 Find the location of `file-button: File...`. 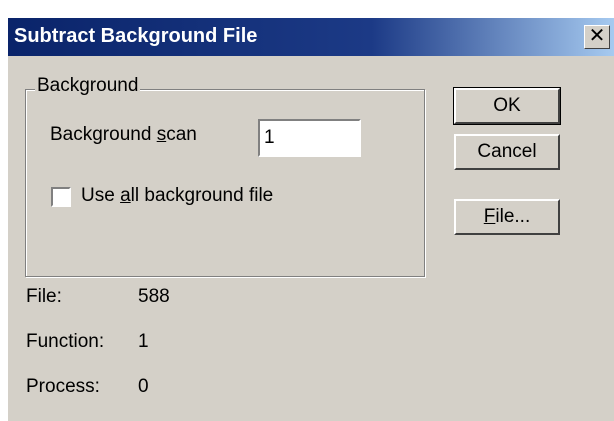

file-button: File... is located at coordinates (507, 217).